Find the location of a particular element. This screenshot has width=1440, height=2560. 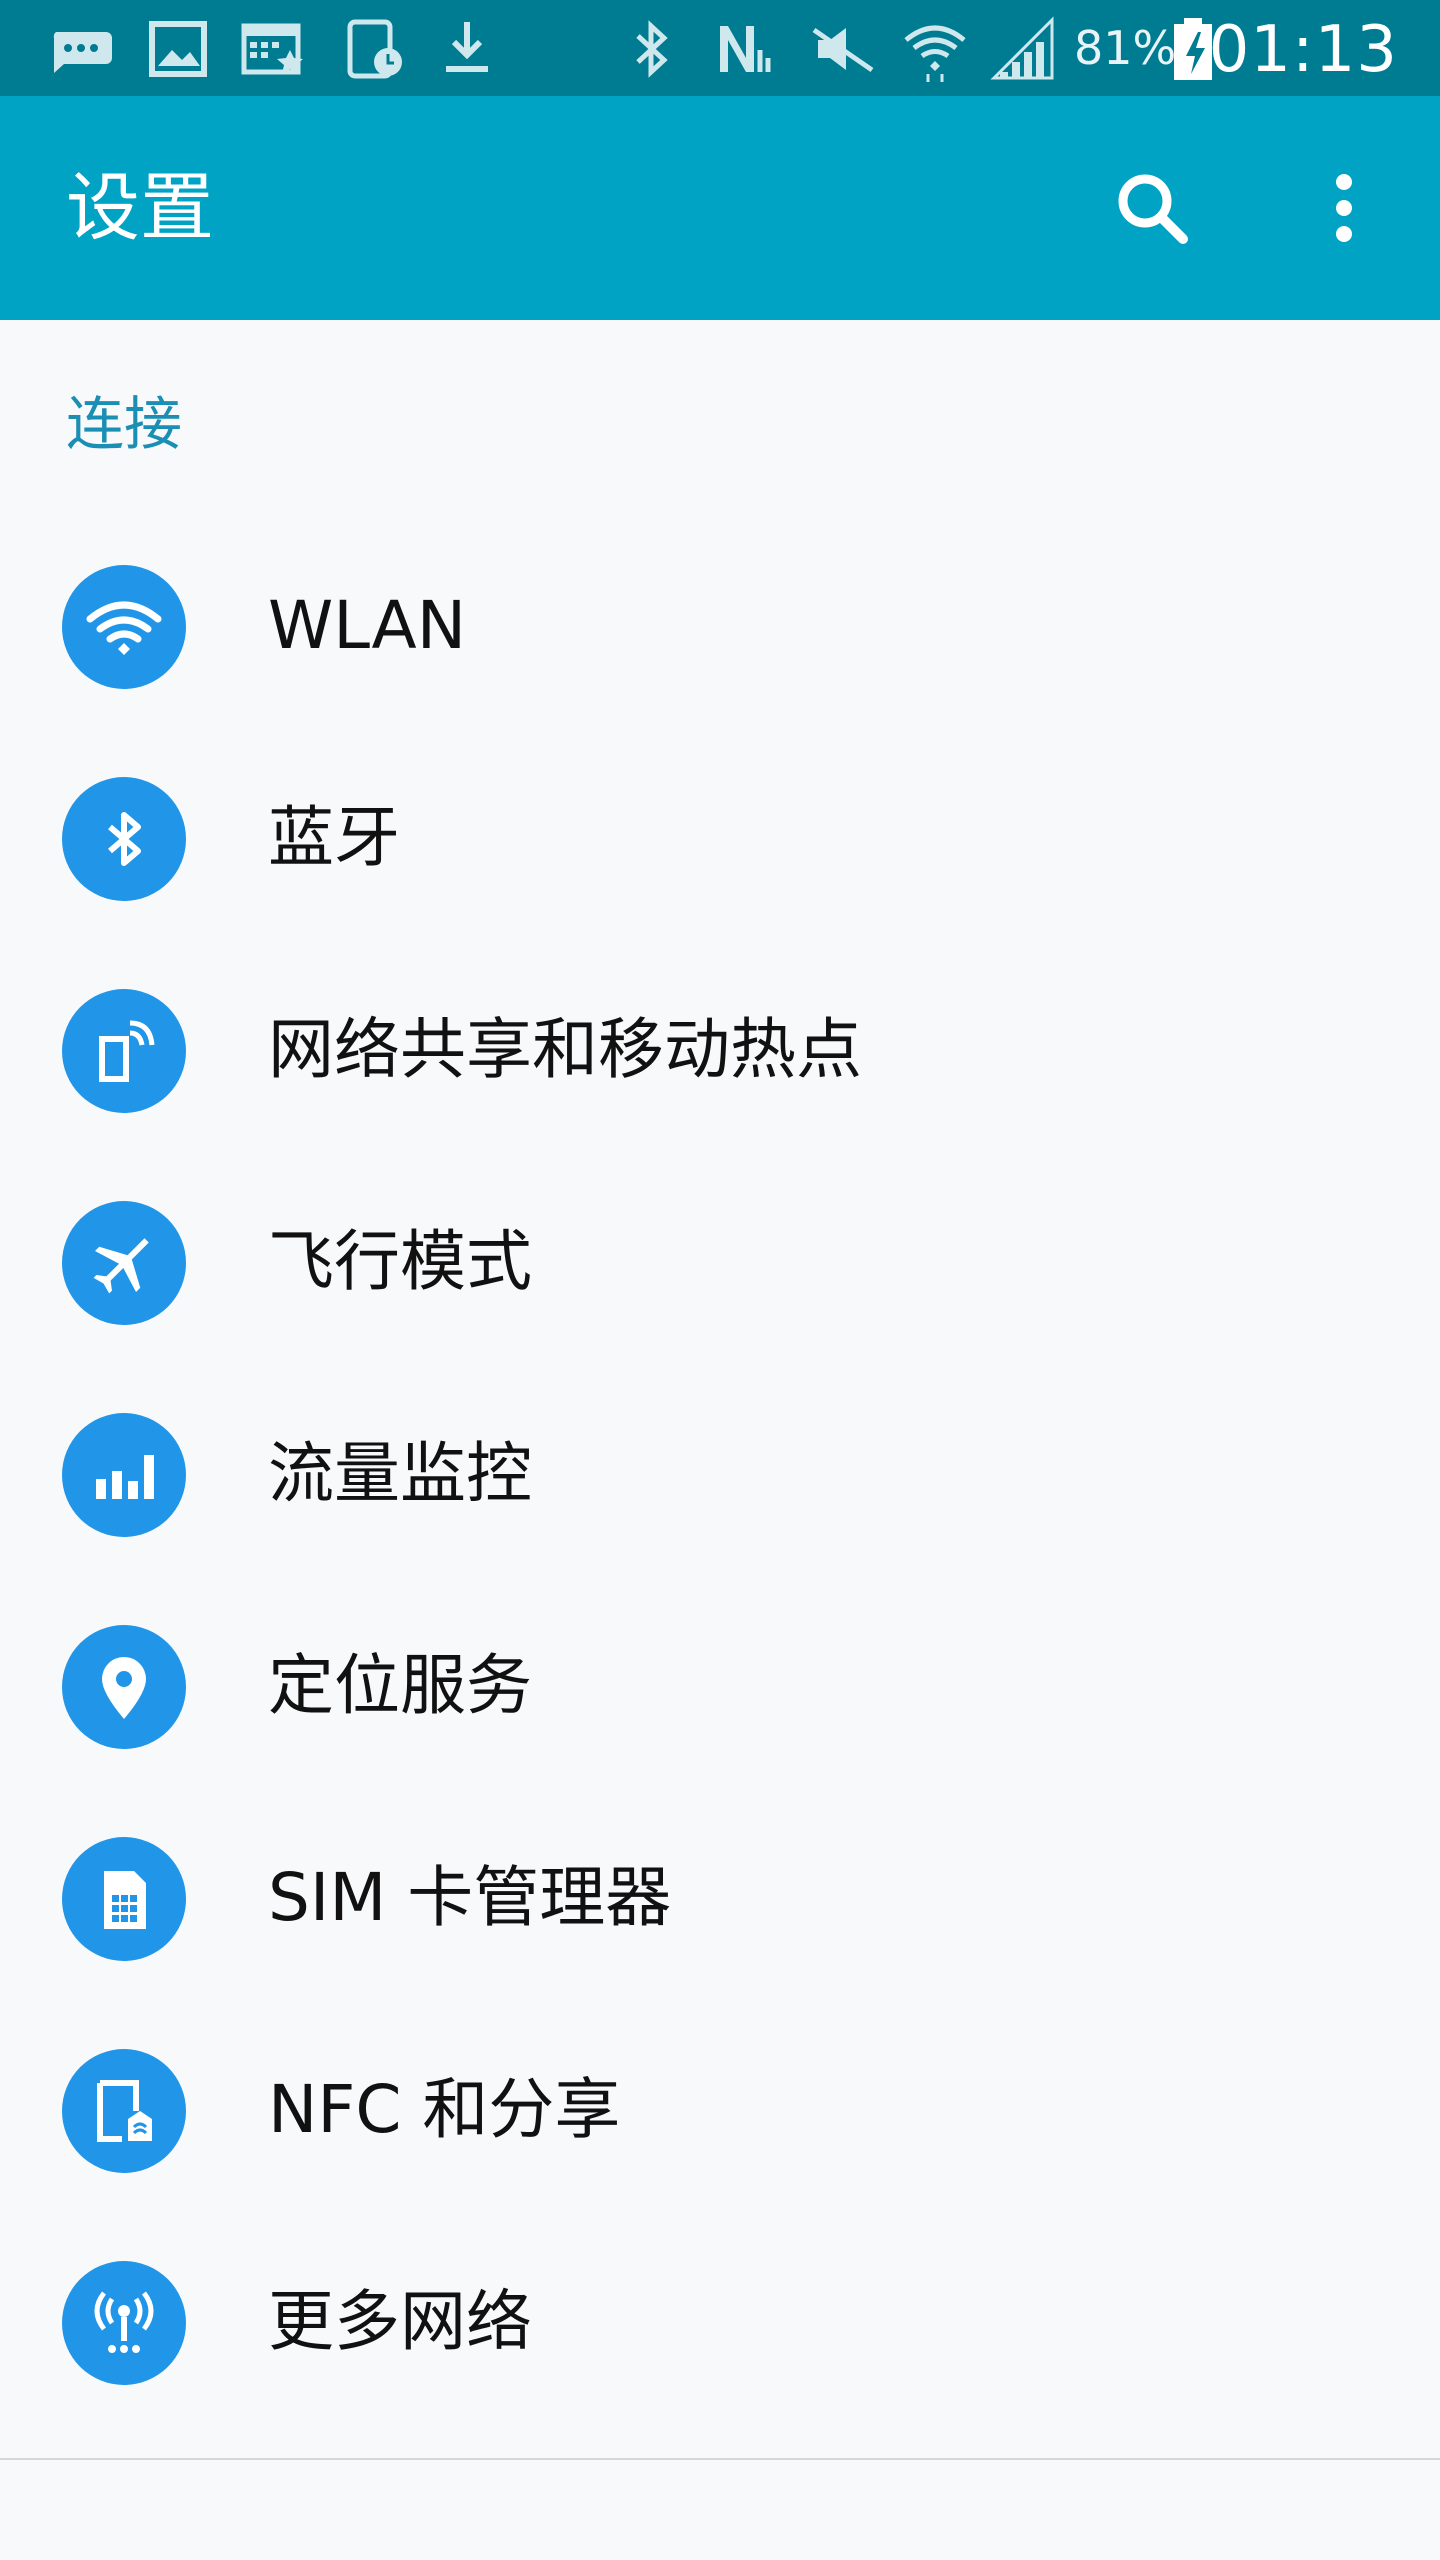

image-icon is located at coordinates (178, 49).